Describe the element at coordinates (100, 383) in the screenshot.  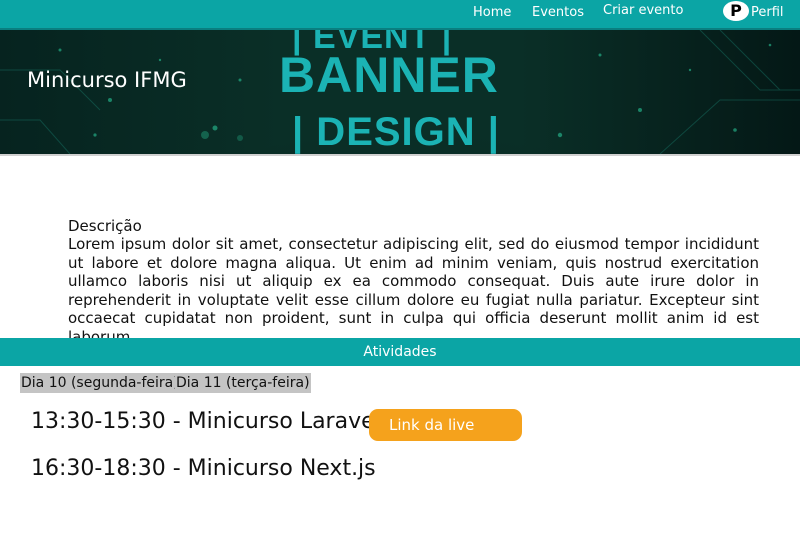
I see `tab-day-10: Dia 10 (segunda-feira)` at that location.